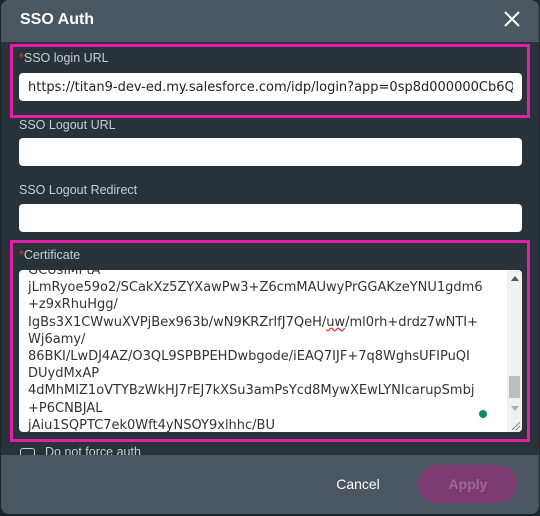 This screenshot has width=540, height=516. I want to click on certificate-label-text: Certificate, so click(52, 255).